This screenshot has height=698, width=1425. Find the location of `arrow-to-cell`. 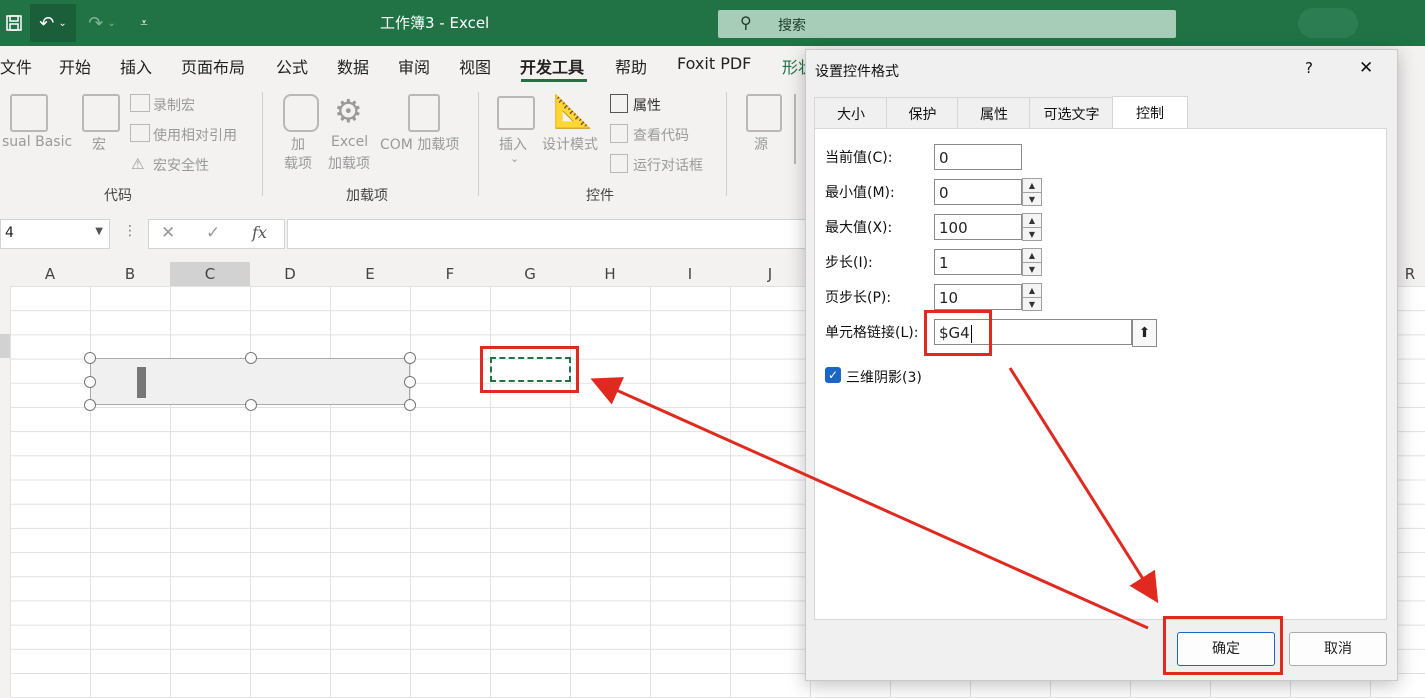

arrow-to-cell is located at coordinates (869, 503).